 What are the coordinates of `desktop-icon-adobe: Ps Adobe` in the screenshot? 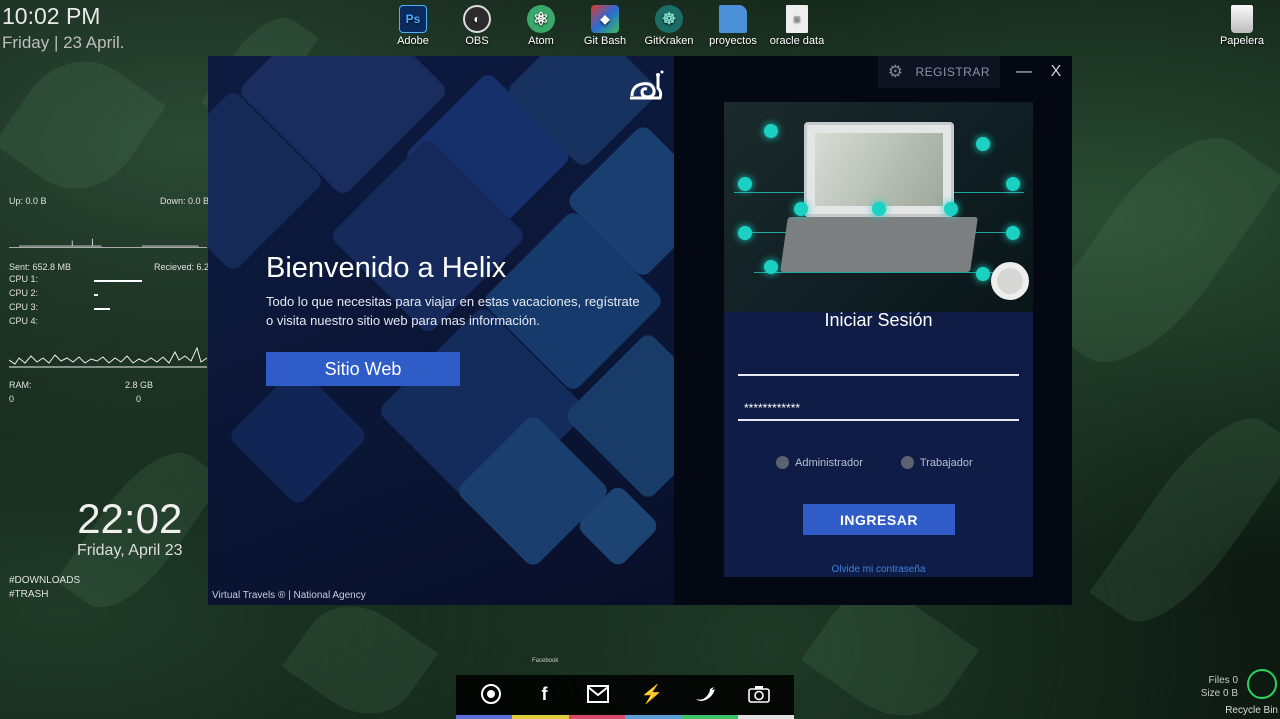 It's located at (413, 23).